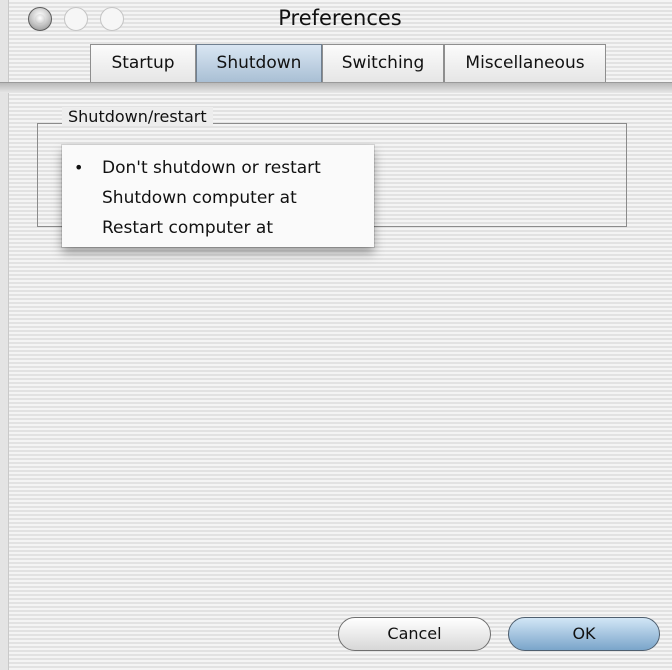 The height and width of the screenshot is (670, 672). What do you see at coordinates (143, 63) in the screenshot?
I see `tab-startup: Startup` at bounding box center [143, 63].